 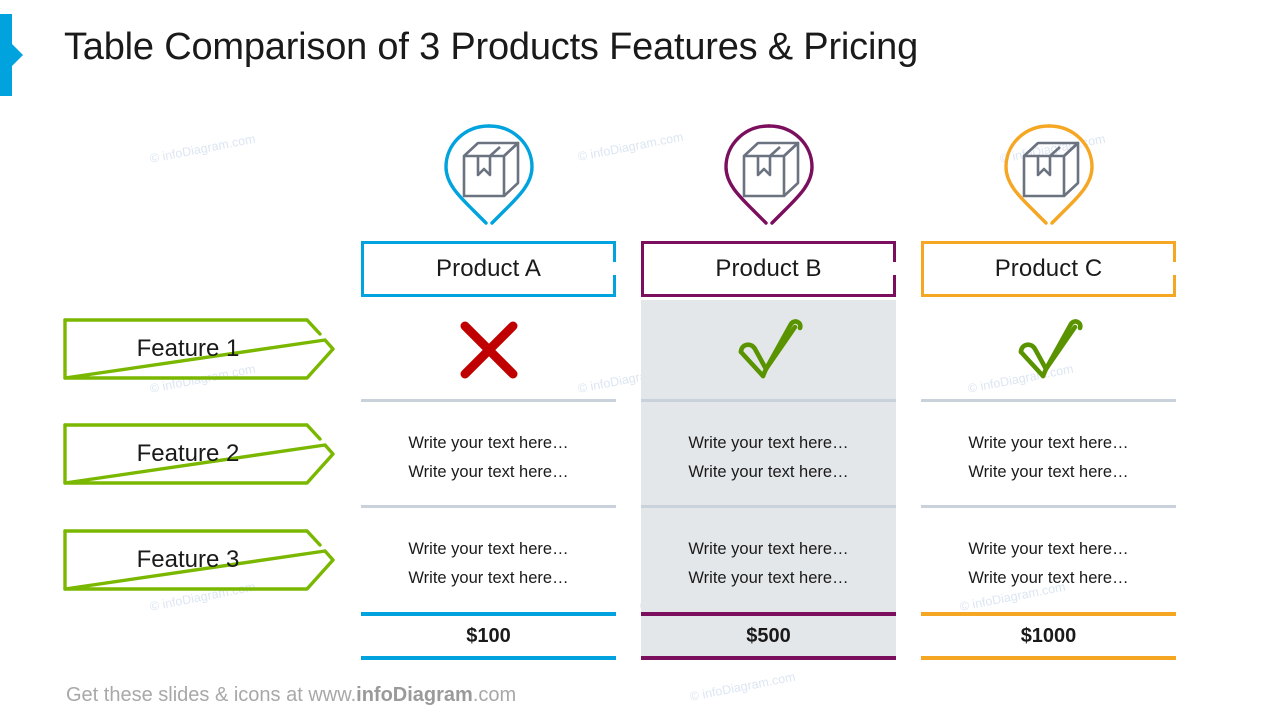 I want to click on footer-suffix: .com, so click(x=494, y=695).